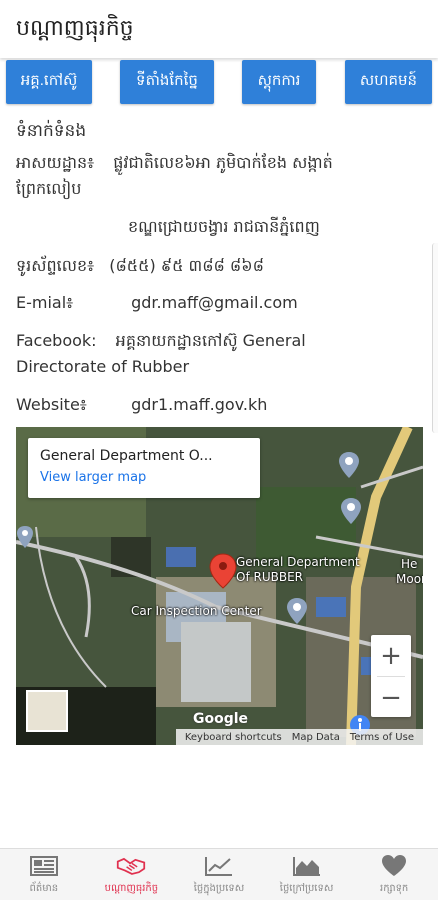 The image size is (438, 900). I want to click on website-value: gdr1.maff.gov.kh, so click(199, 405).